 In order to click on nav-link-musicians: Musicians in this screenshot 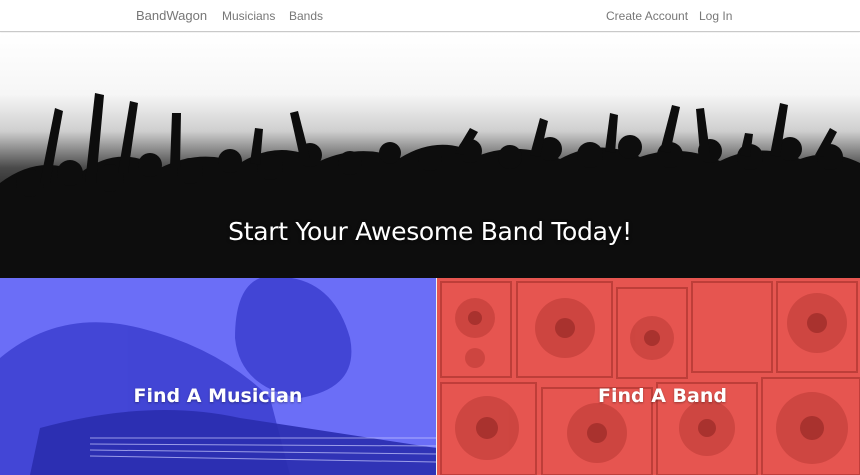, I will do `click(248, 16)`.